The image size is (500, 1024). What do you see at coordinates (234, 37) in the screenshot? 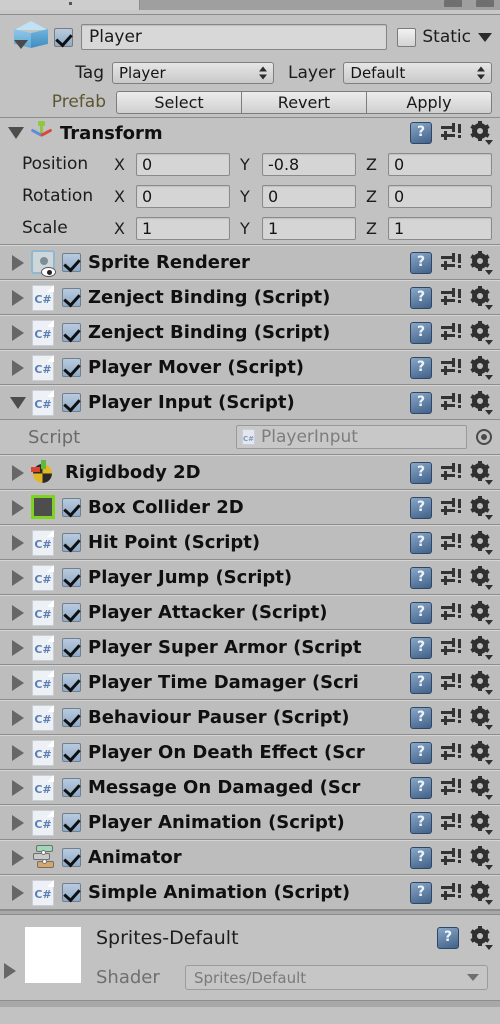
I see `gameobject-name-input: Player` at bounding box center [234, 37].